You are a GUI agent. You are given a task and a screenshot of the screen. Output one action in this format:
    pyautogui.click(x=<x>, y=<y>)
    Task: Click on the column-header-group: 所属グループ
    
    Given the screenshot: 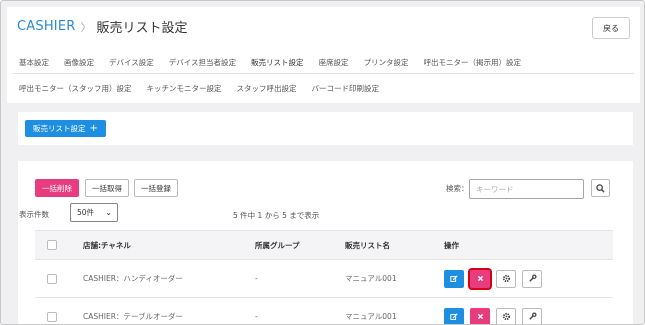 What is the action you would take?
    pyautogui.click(x=277, y=245)
    